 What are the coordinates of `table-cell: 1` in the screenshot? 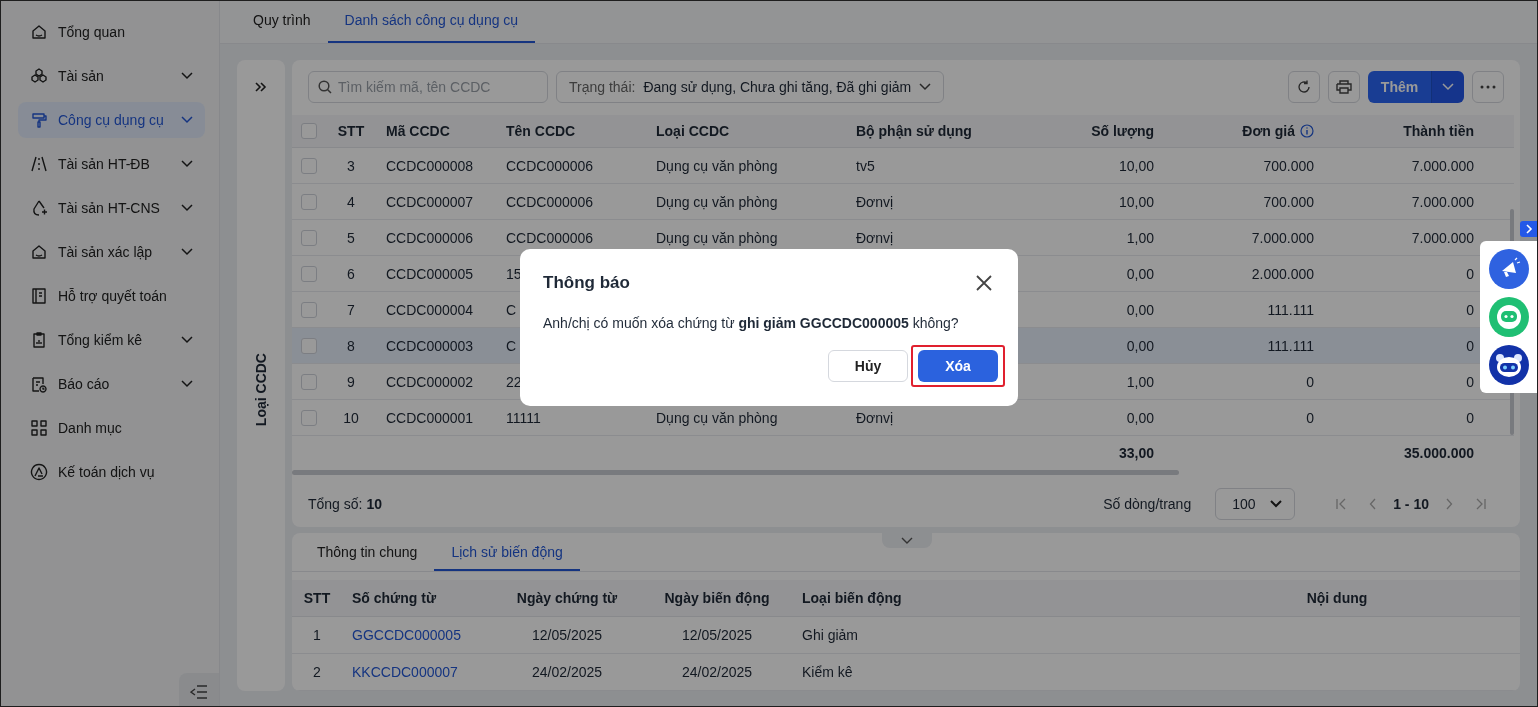 It's located at (317, 635).